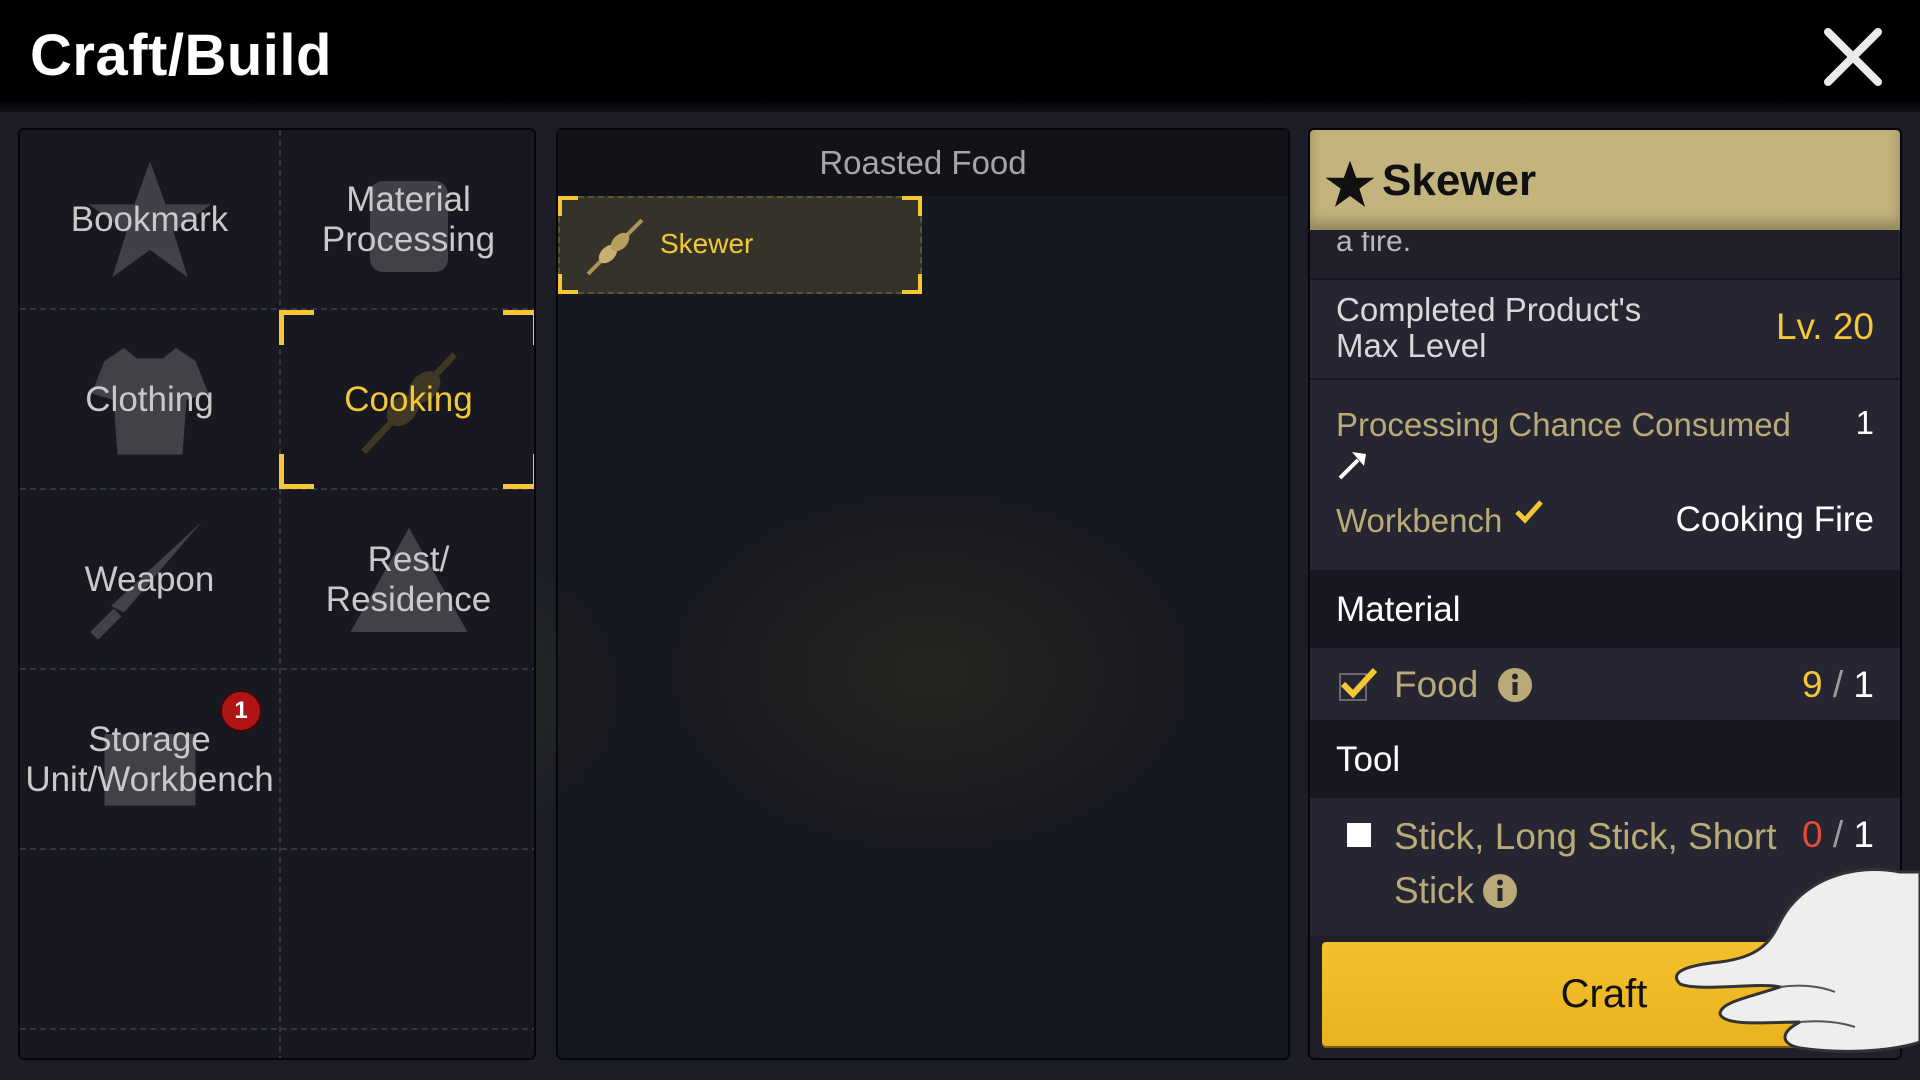 This screenshot has width=1920, height=1080. I want to click on category-label: Material Processing, so click(408, 219).